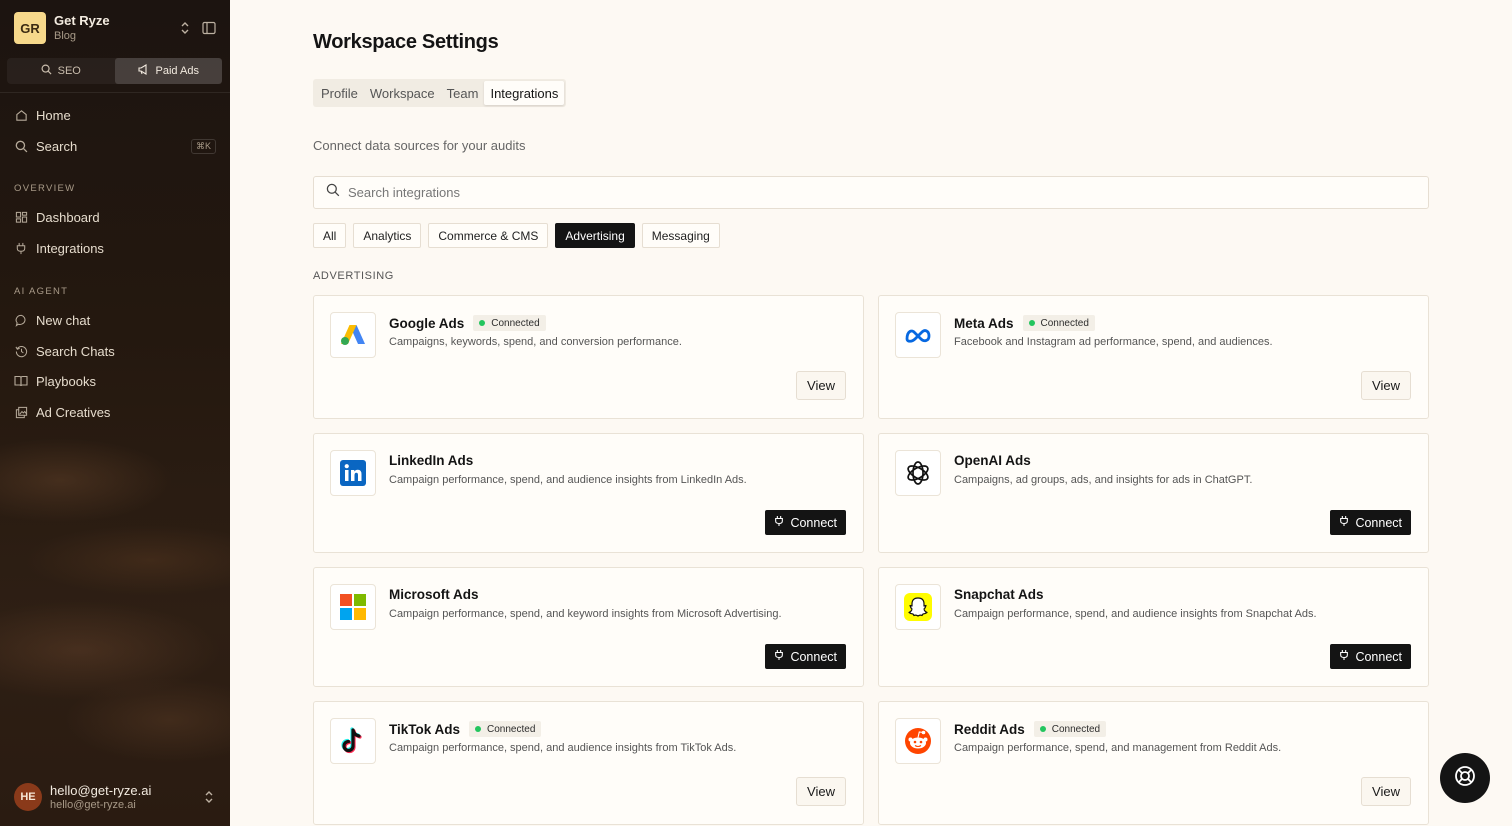 The width and height of the screenshot is (1512, 826). Describe the element at coordinates (999, 594) in the screenshot. I see `integration-name: Snapchat Ads` at that location.